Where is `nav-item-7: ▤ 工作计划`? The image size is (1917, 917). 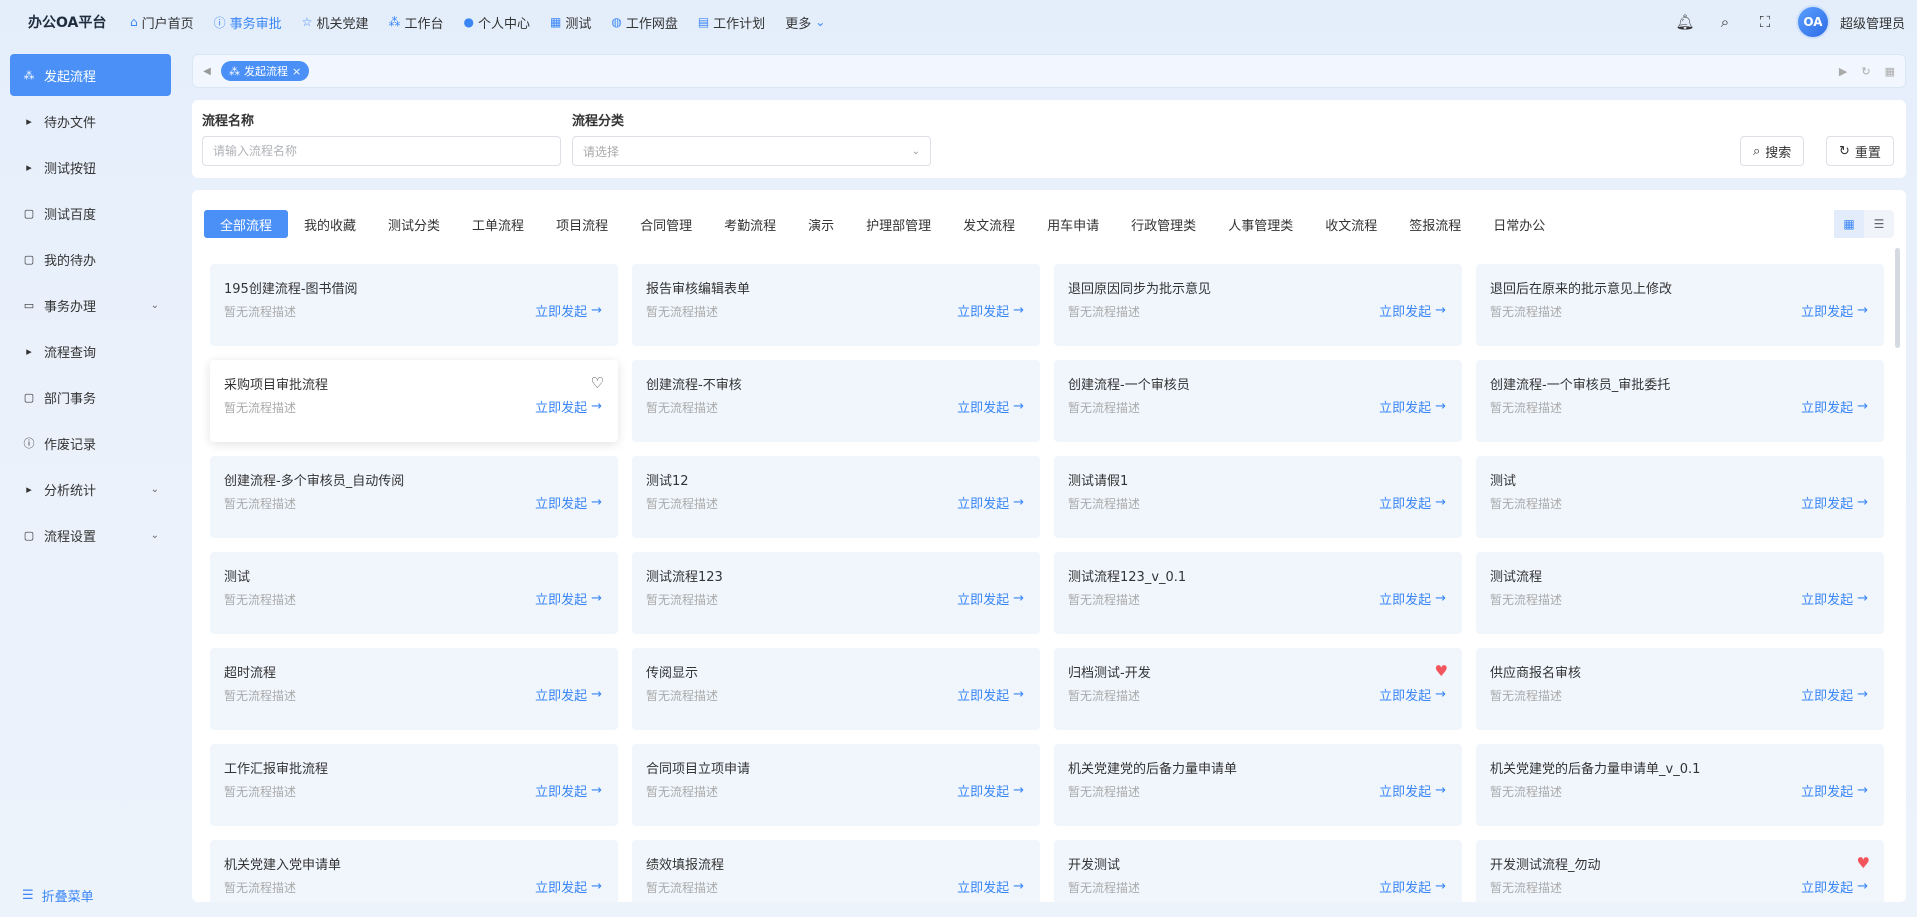 nav-item-7: ▤ 工作计划 is located at coordinates (731, 22).